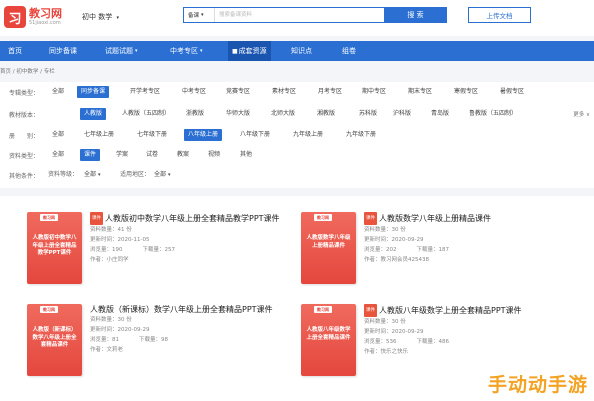 This screenshot has height=401, width=594. I want to click on logo: 习 教习网 51jiaoxi.com, so click(33, 17).